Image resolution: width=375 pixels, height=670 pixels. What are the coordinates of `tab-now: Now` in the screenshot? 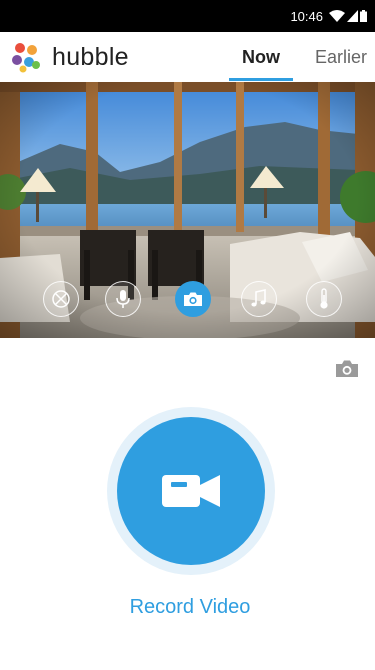 It's located at (261, 57).